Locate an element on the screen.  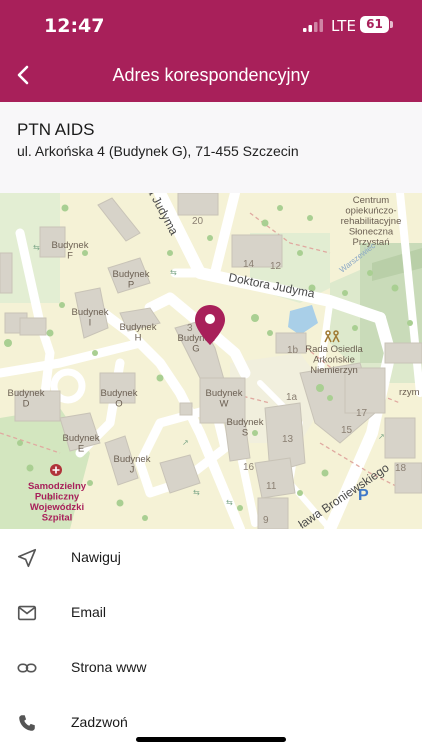
battery-icon: 61 is located at coordinates (374, 24).